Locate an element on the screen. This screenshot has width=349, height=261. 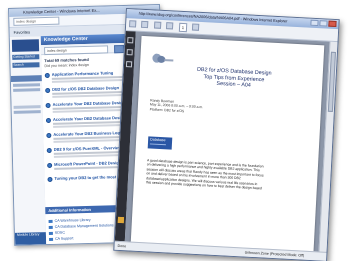
attachments-icon is located at coordinates (129, 64).